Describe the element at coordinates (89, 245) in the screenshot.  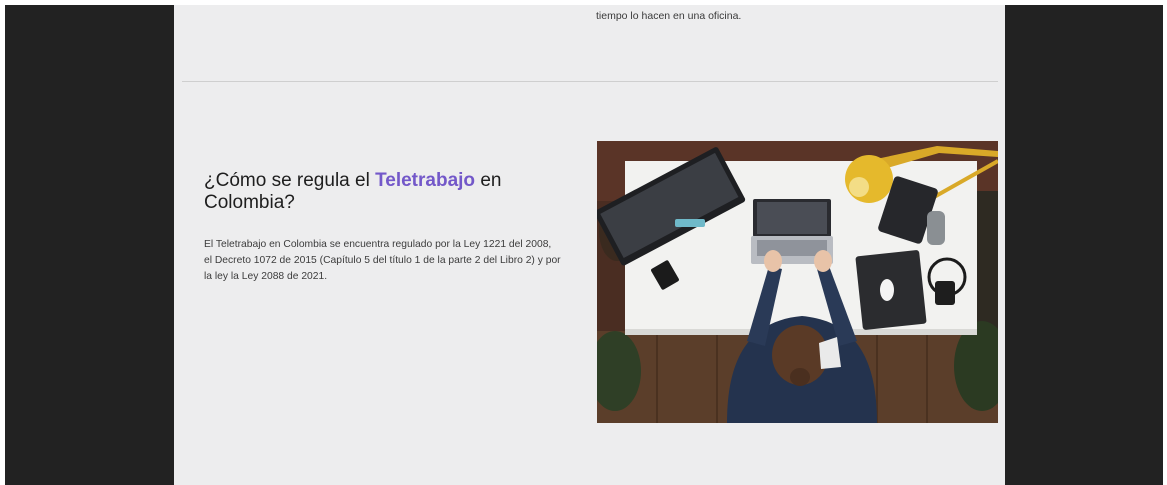
I see `left-backdrop` at that location.